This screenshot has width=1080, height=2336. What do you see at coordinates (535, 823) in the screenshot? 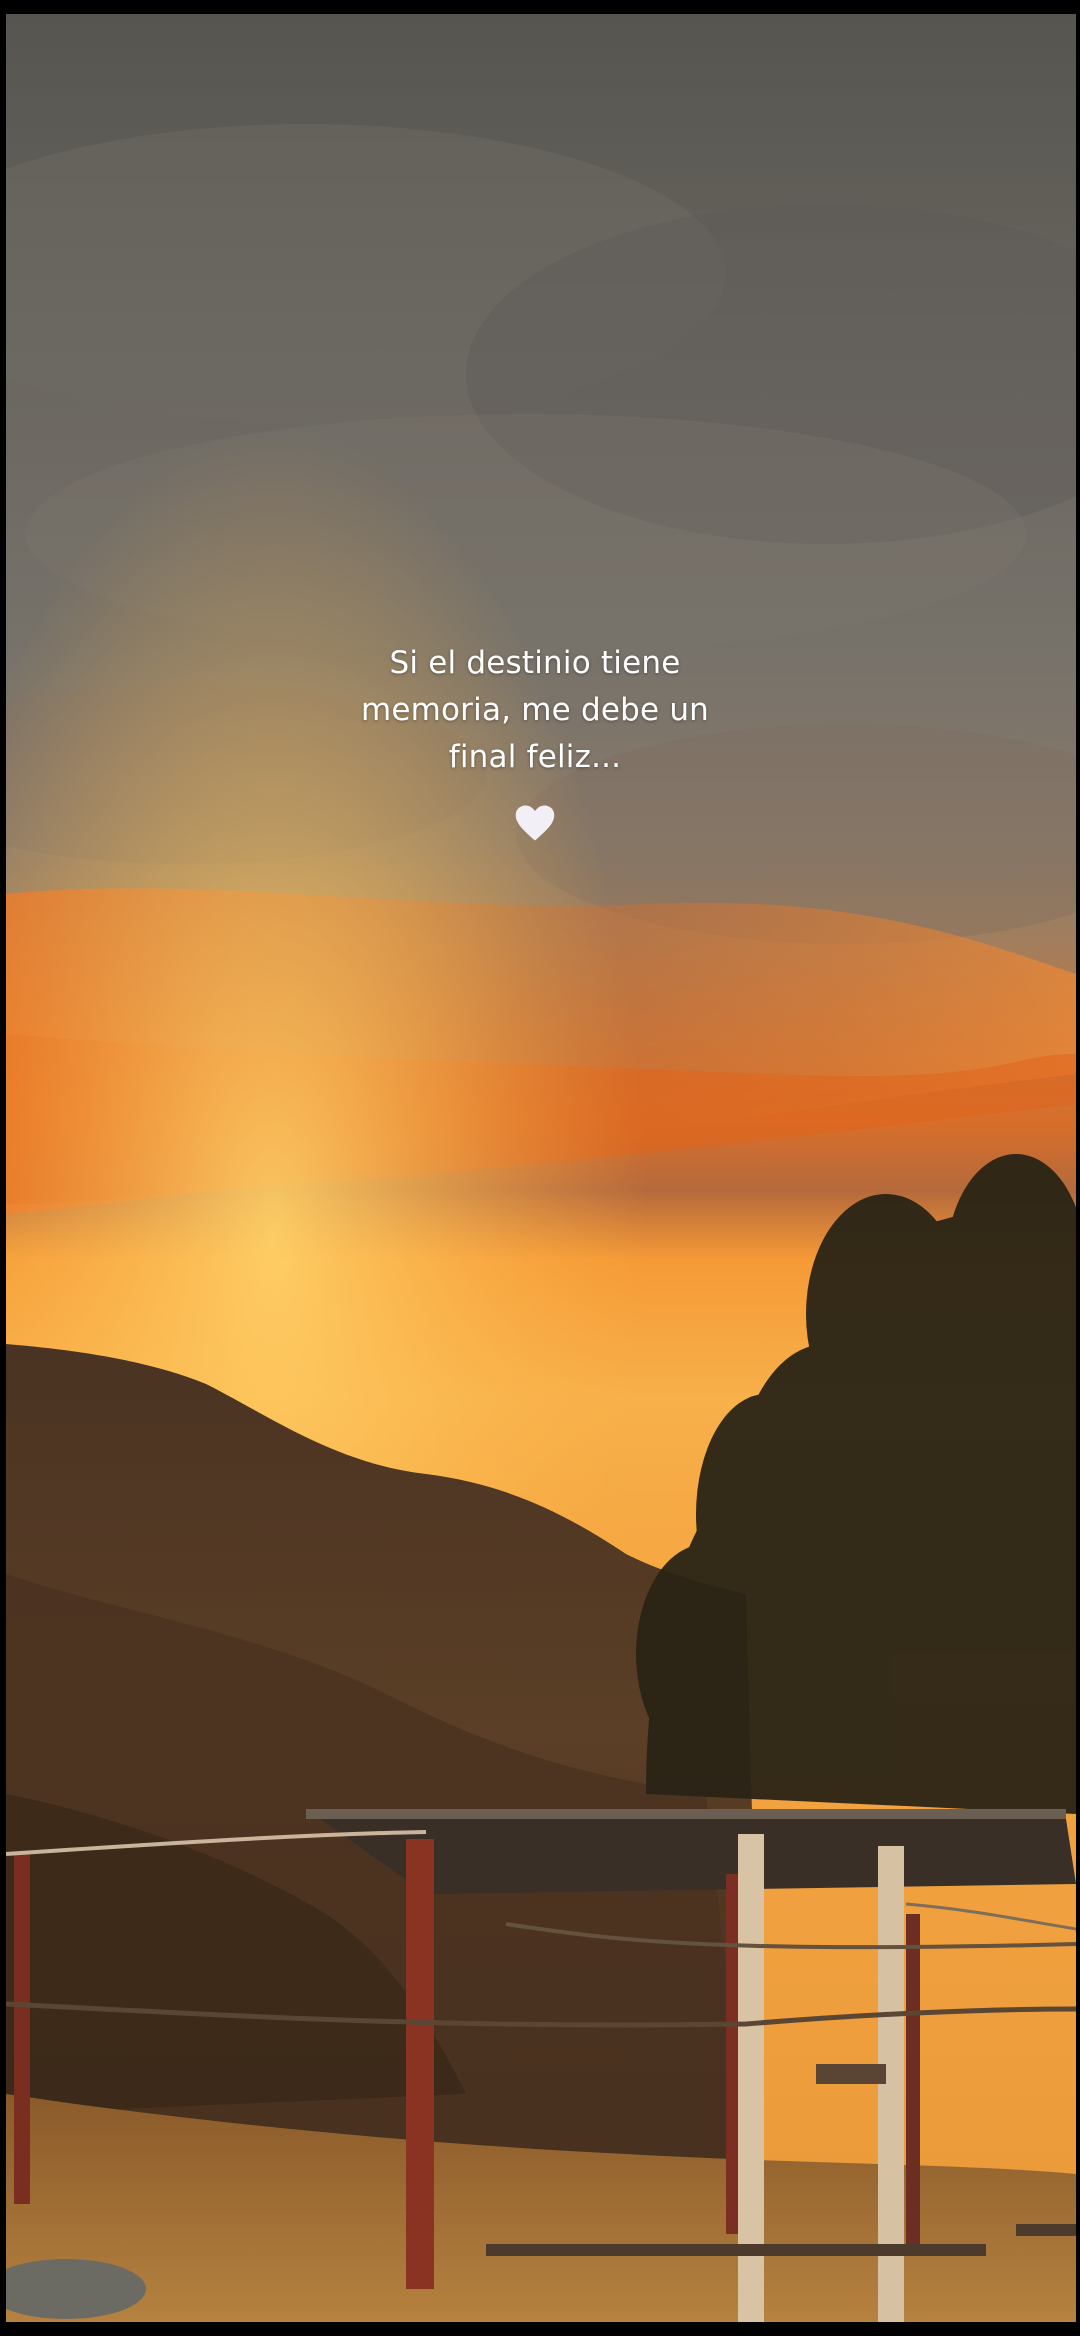
I see `white-heart-icon` at bounding box center [535, 823].